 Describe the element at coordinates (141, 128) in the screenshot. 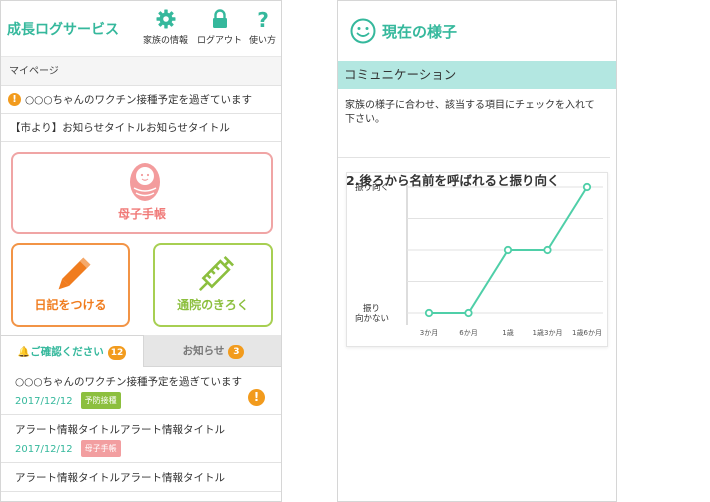

I see `city-notice: 【市より】お知らせタイトルお知らせタイトル` at that location.